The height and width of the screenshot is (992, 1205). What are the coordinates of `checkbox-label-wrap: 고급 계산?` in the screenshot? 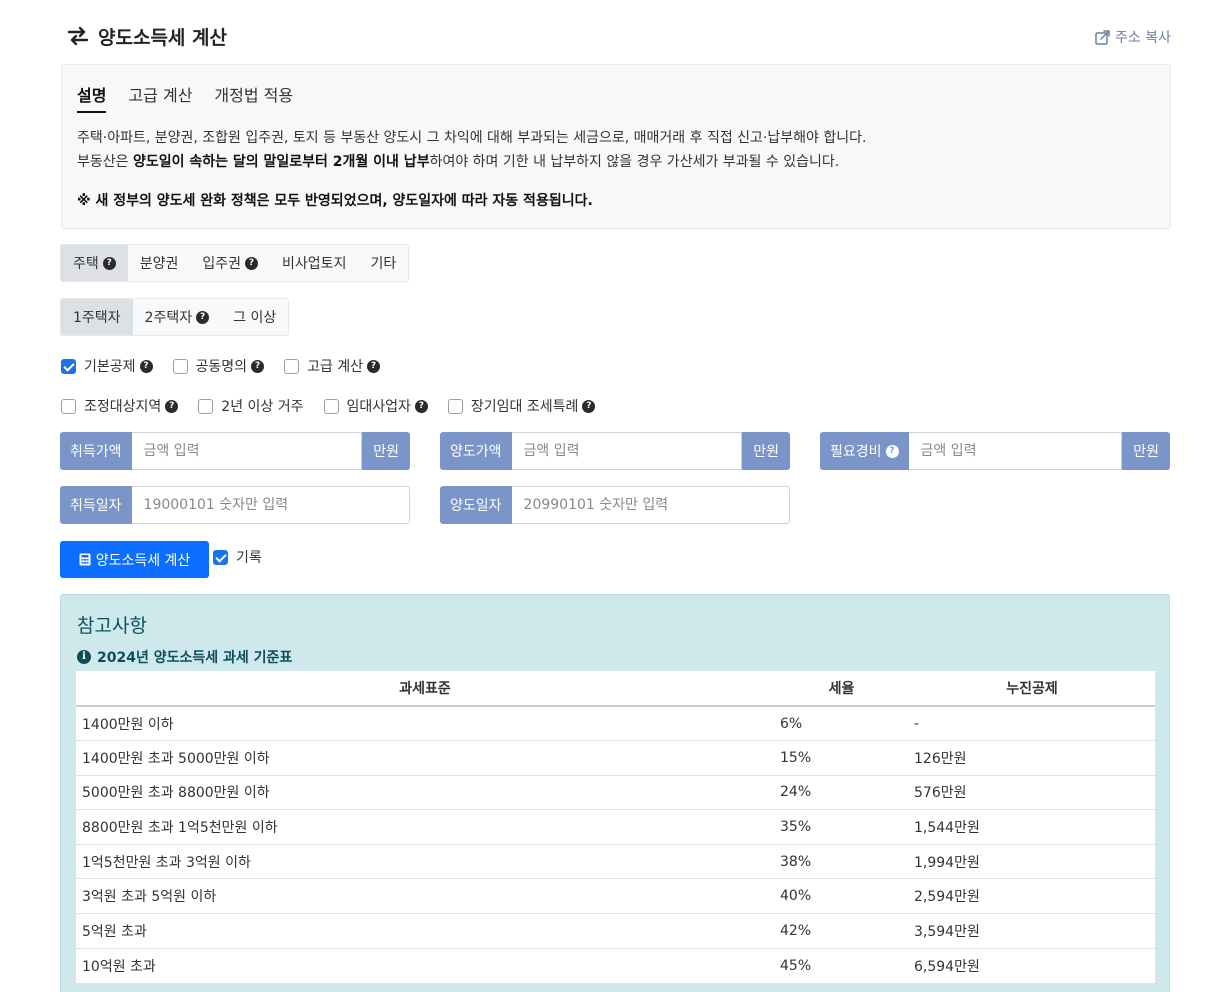 It's located at (344, 366).